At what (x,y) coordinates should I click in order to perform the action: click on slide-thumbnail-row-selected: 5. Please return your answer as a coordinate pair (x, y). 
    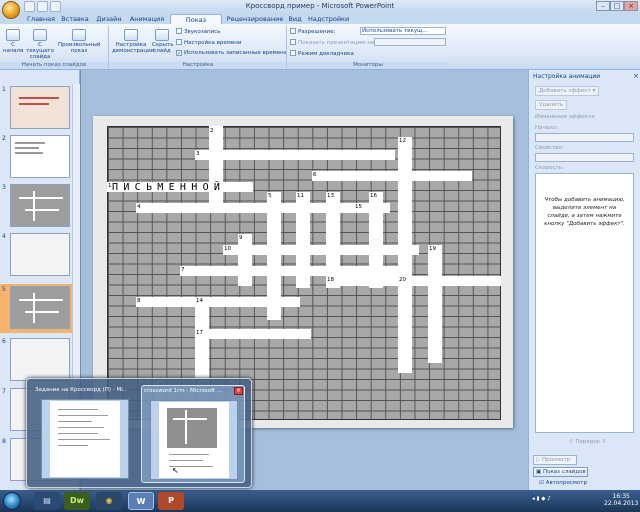
    Looking at the image, I should click on (37, 308).